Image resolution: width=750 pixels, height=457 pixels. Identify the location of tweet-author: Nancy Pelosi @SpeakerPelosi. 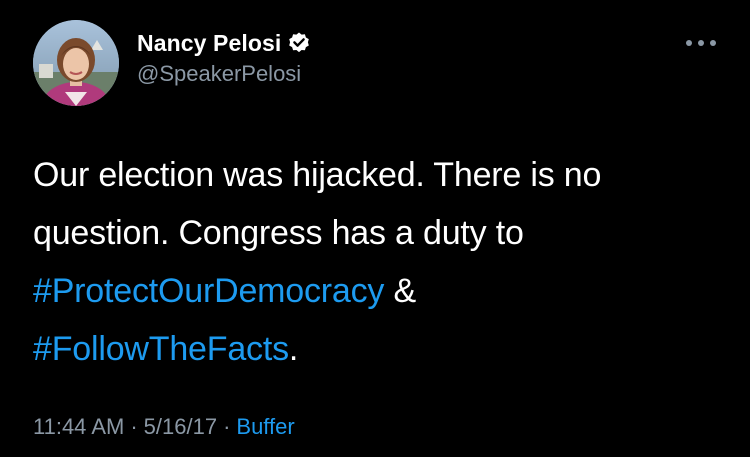
(224, 57).